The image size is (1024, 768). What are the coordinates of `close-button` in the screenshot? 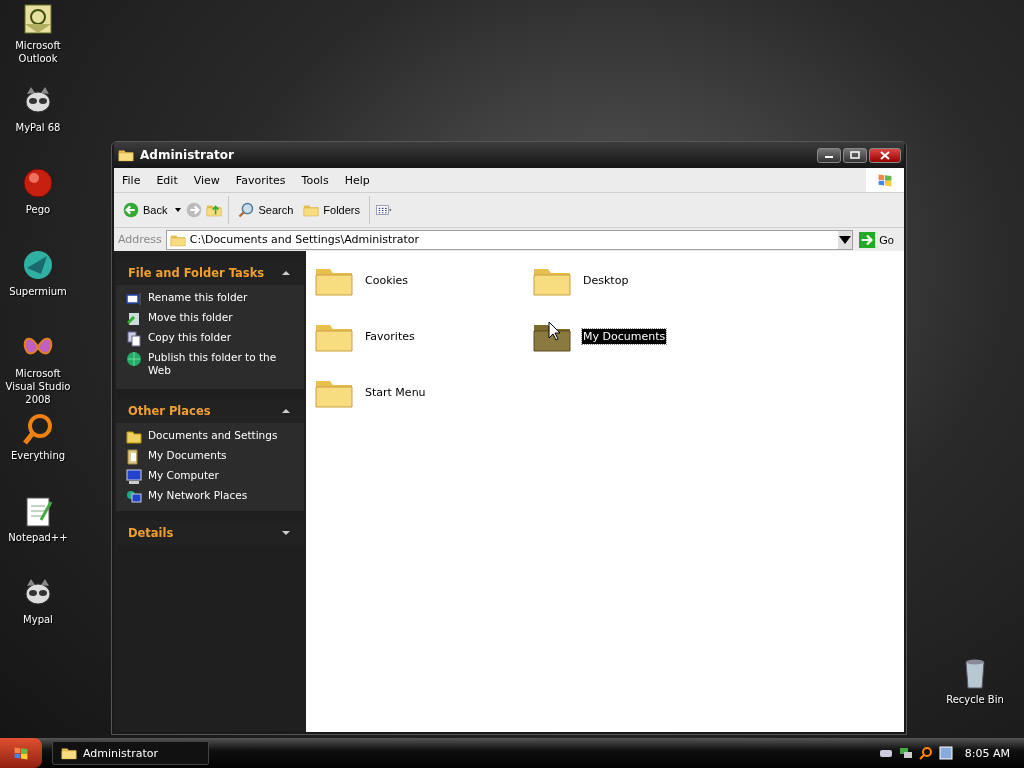 It's located at (885, 155).